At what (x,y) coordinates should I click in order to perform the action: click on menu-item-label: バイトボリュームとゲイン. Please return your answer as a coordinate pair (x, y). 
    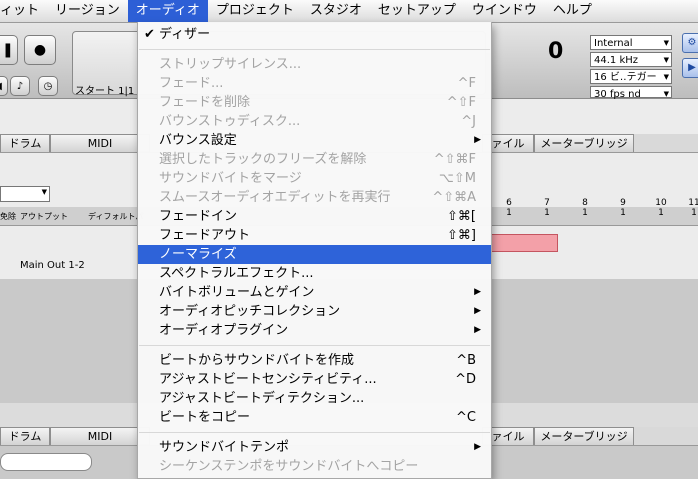
    Looking at the image, I should click on (237, 292).